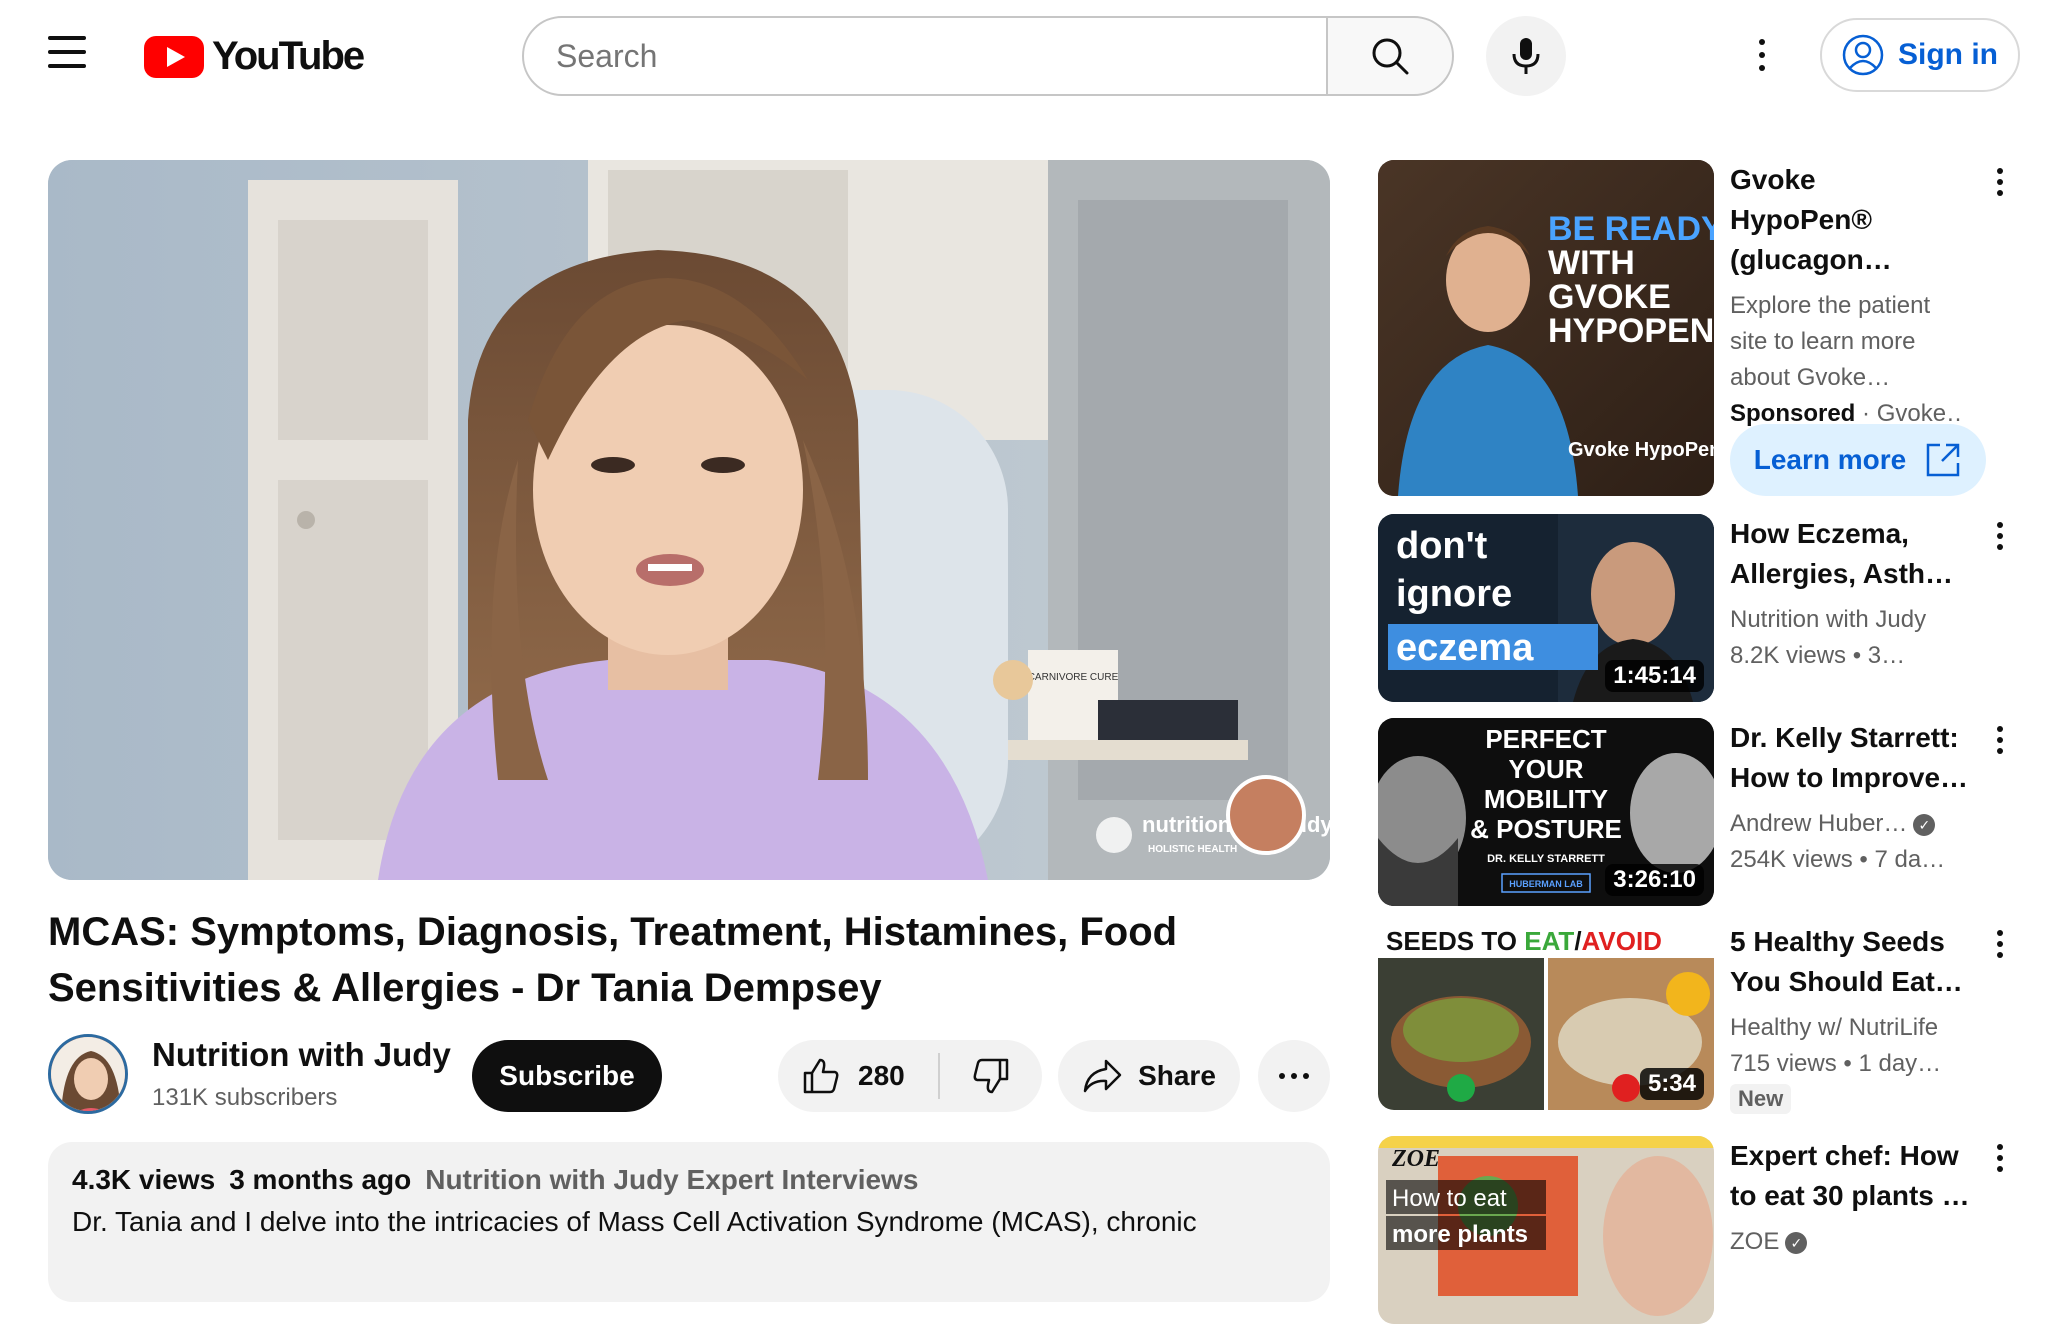 Image resolution: width=2048 pixels, height=1324 pixels. I want to click on thumb-text-2: YOUR, so click(1545, 769).